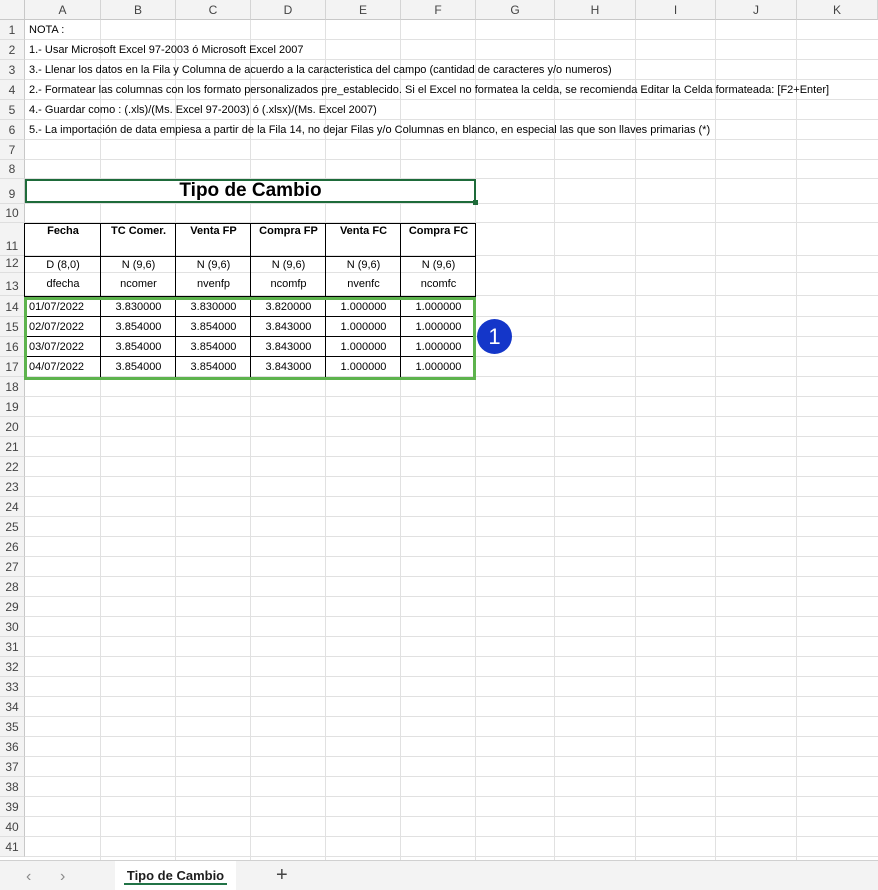 The image size is (878, 890). Describe the element at coordinates (12, 467) in the screenshot. I see `row-header: 22` at that location.